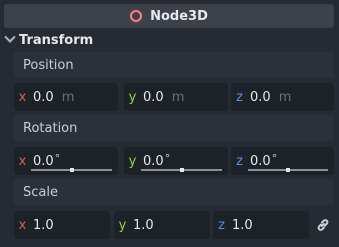 This screenshot has width=339, height=247. I want to click on position-x-unit: m, so click(68, 97).